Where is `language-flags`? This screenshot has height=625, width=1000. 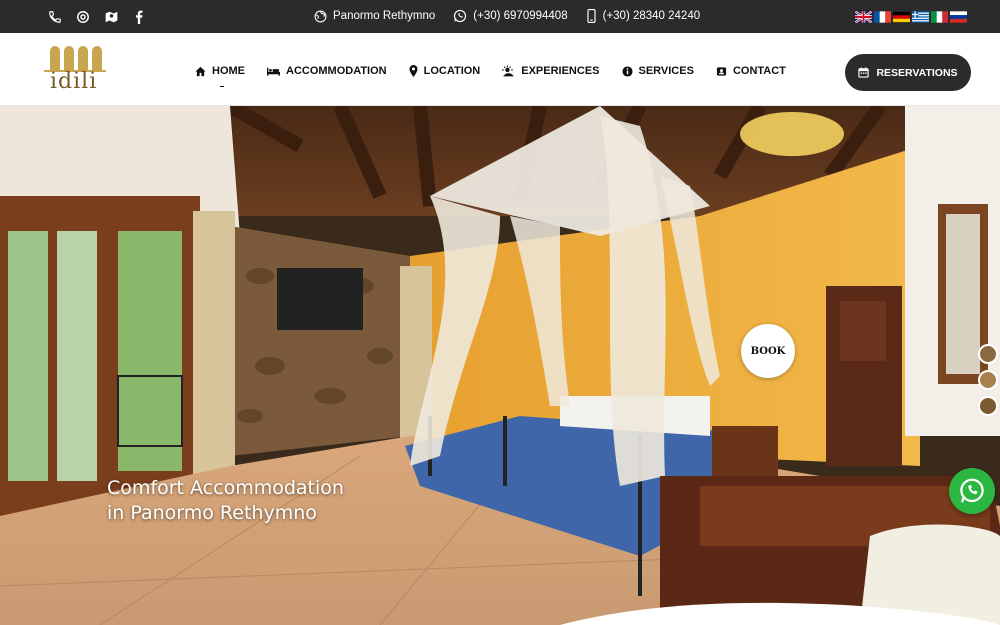
language-flags is located at coordinates (911, 17).